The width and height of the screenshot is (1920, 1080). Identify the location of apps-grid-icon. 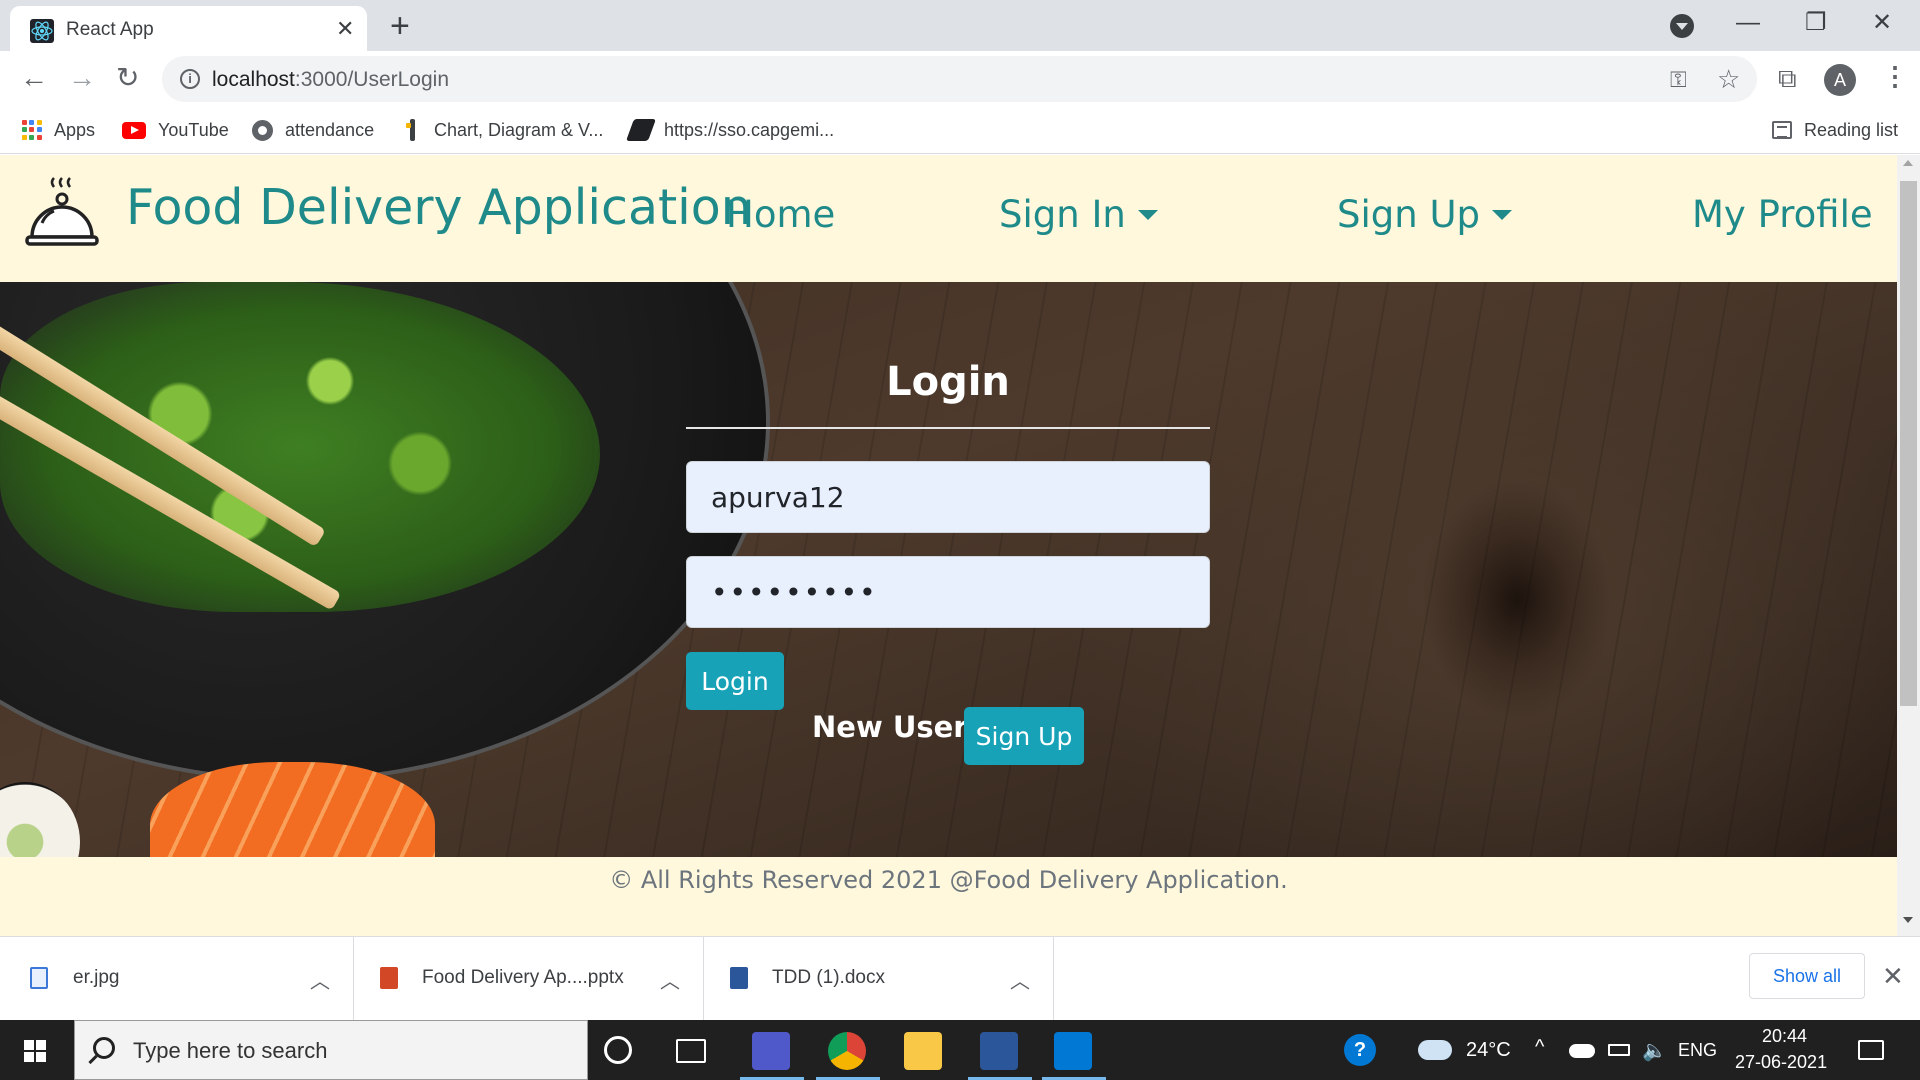
(32, 130).